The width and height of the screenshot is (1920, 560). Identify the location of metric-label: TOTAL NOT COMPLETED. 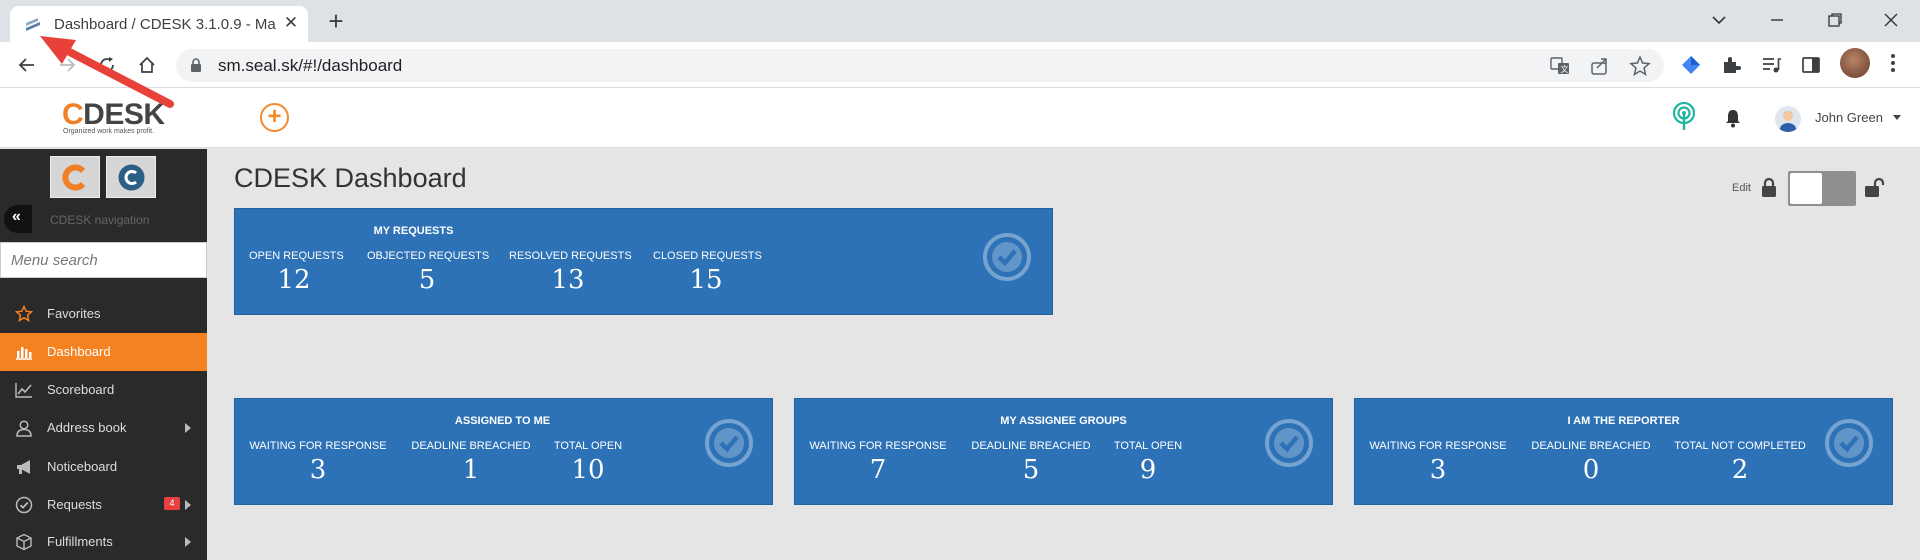
(1740, 446).